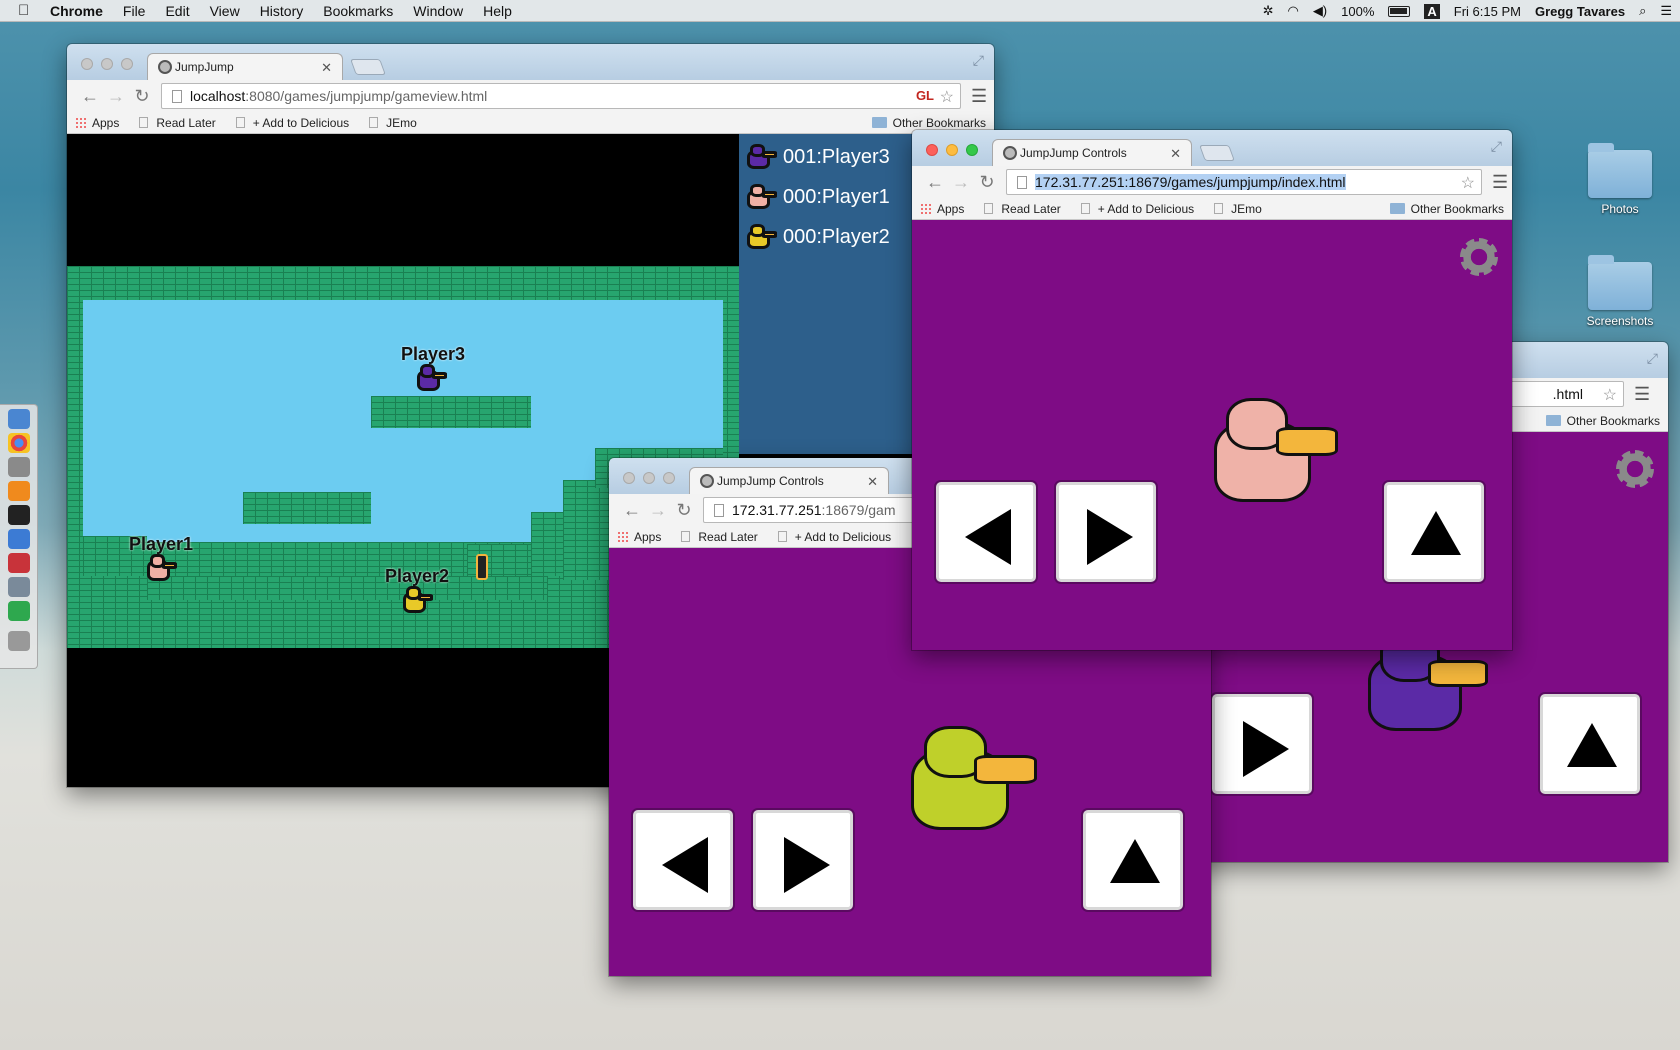  What do you see at coordinates (1399, 11) in the screenshot?
I see `battery-icon` at bounding box center [1399, 11].